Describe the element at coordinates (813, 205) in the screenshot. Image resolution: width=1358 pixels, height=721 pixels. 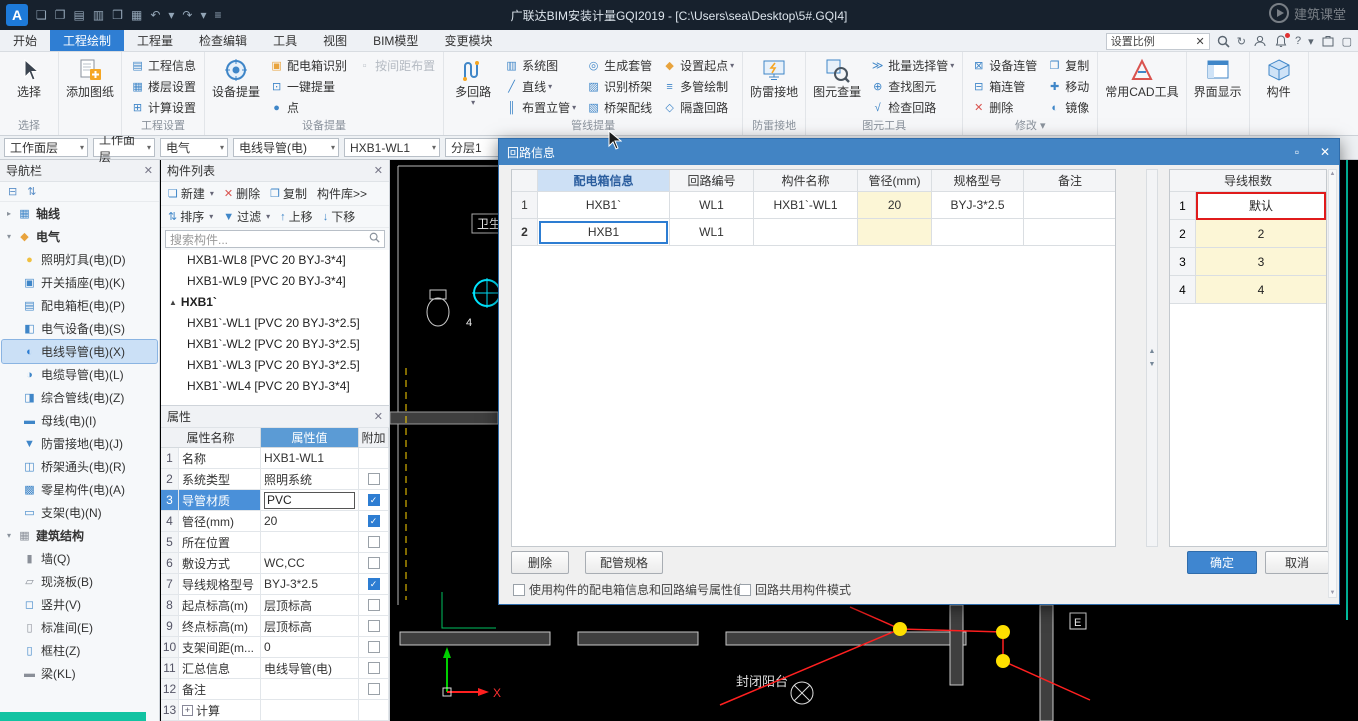
I see `circuit-row: 1 HXB1` WL1 HXB1`-WL1 20 BYJ-3*2.5` at that location.